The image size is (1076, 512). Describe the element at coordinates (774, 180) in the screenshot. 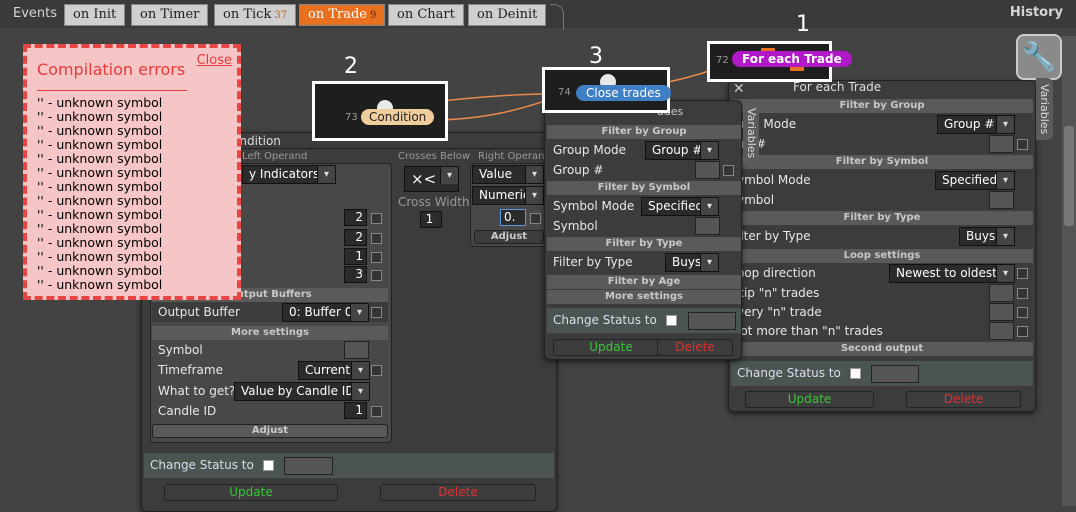

I see `symbol-mode-label: ymbol Mode` at that location.